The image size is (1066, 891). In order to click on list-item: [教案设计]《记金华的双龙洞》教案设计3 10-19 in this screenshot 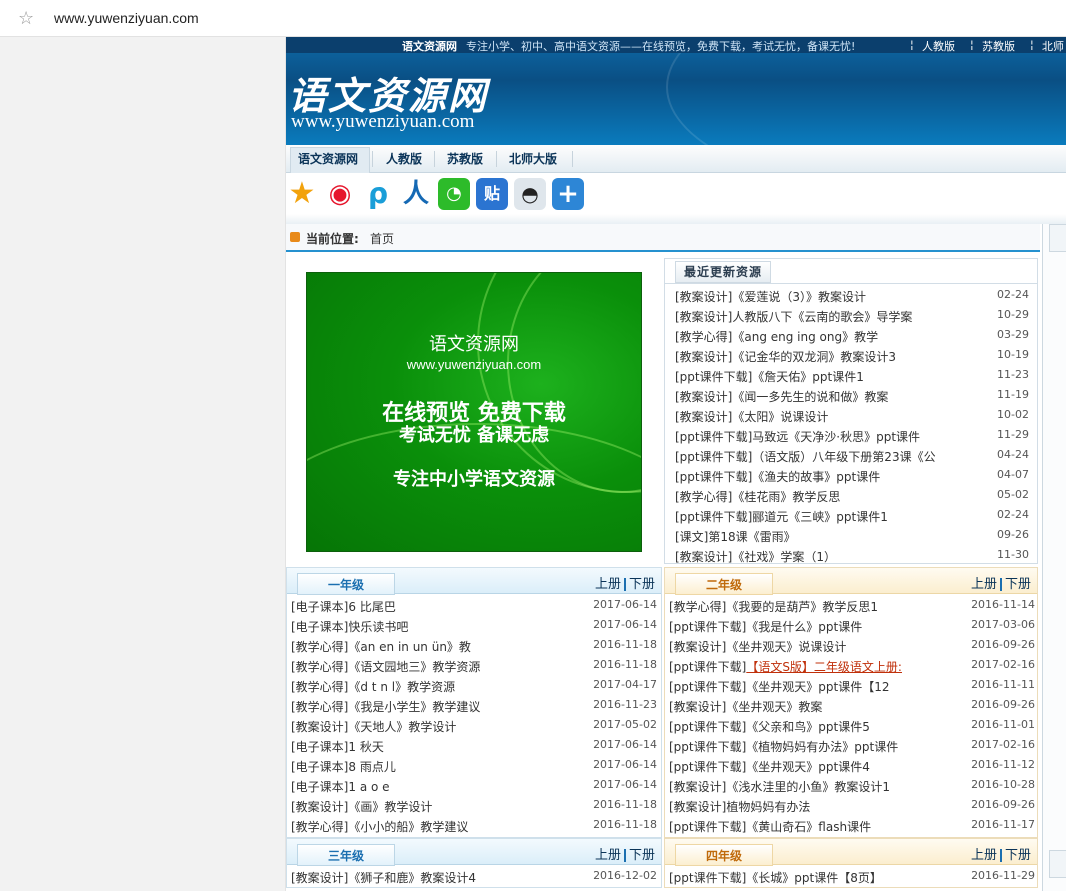, I will do `click(852, 355)`.